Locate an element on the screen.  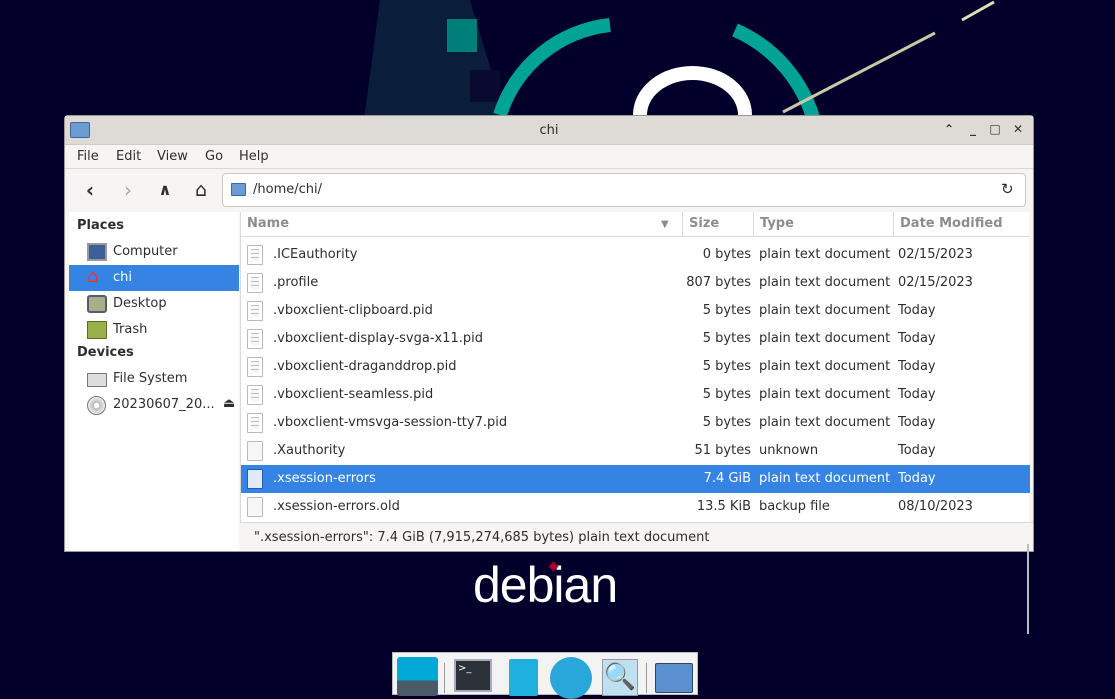
file-name: .xsession-errors is located at coordinates (324, 478).